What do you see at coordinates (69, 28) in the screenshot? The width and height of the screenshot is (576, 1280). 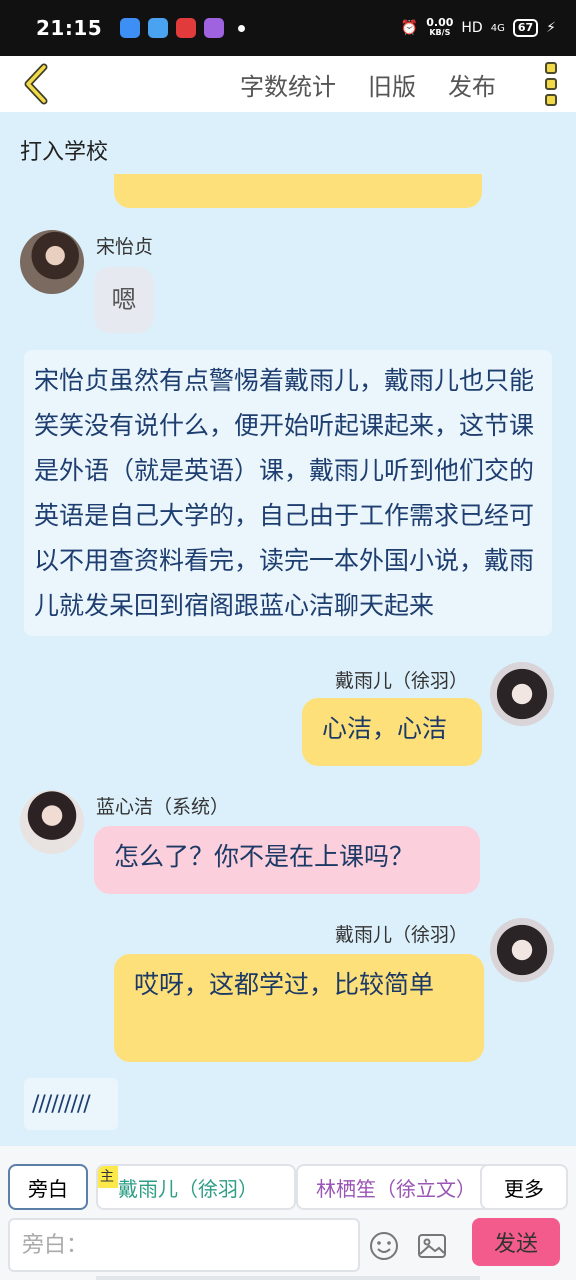 I see `status-time: 21:15` at bounding box center [69, 28].